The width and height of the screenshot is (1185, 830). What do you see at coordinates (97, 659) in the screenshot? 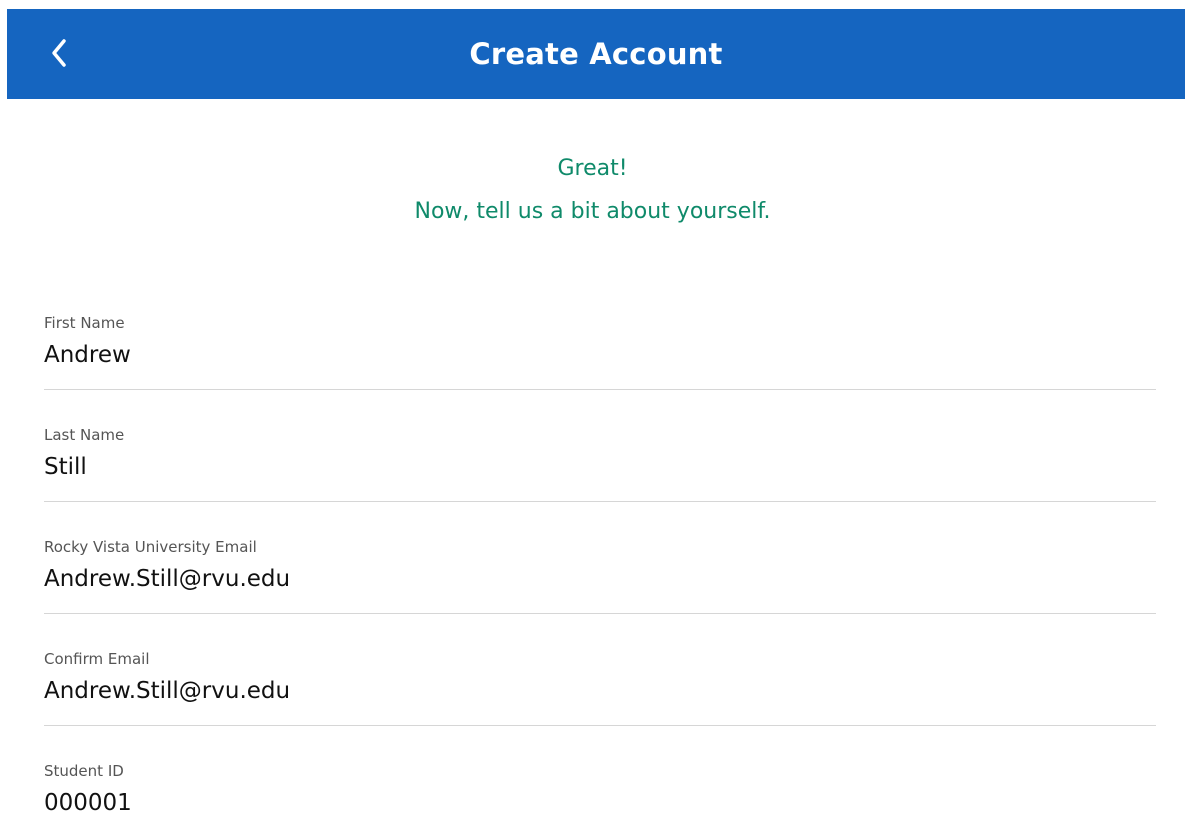
I see `confirm-email-label: Confirm Email` at bounding box center [97, 659].